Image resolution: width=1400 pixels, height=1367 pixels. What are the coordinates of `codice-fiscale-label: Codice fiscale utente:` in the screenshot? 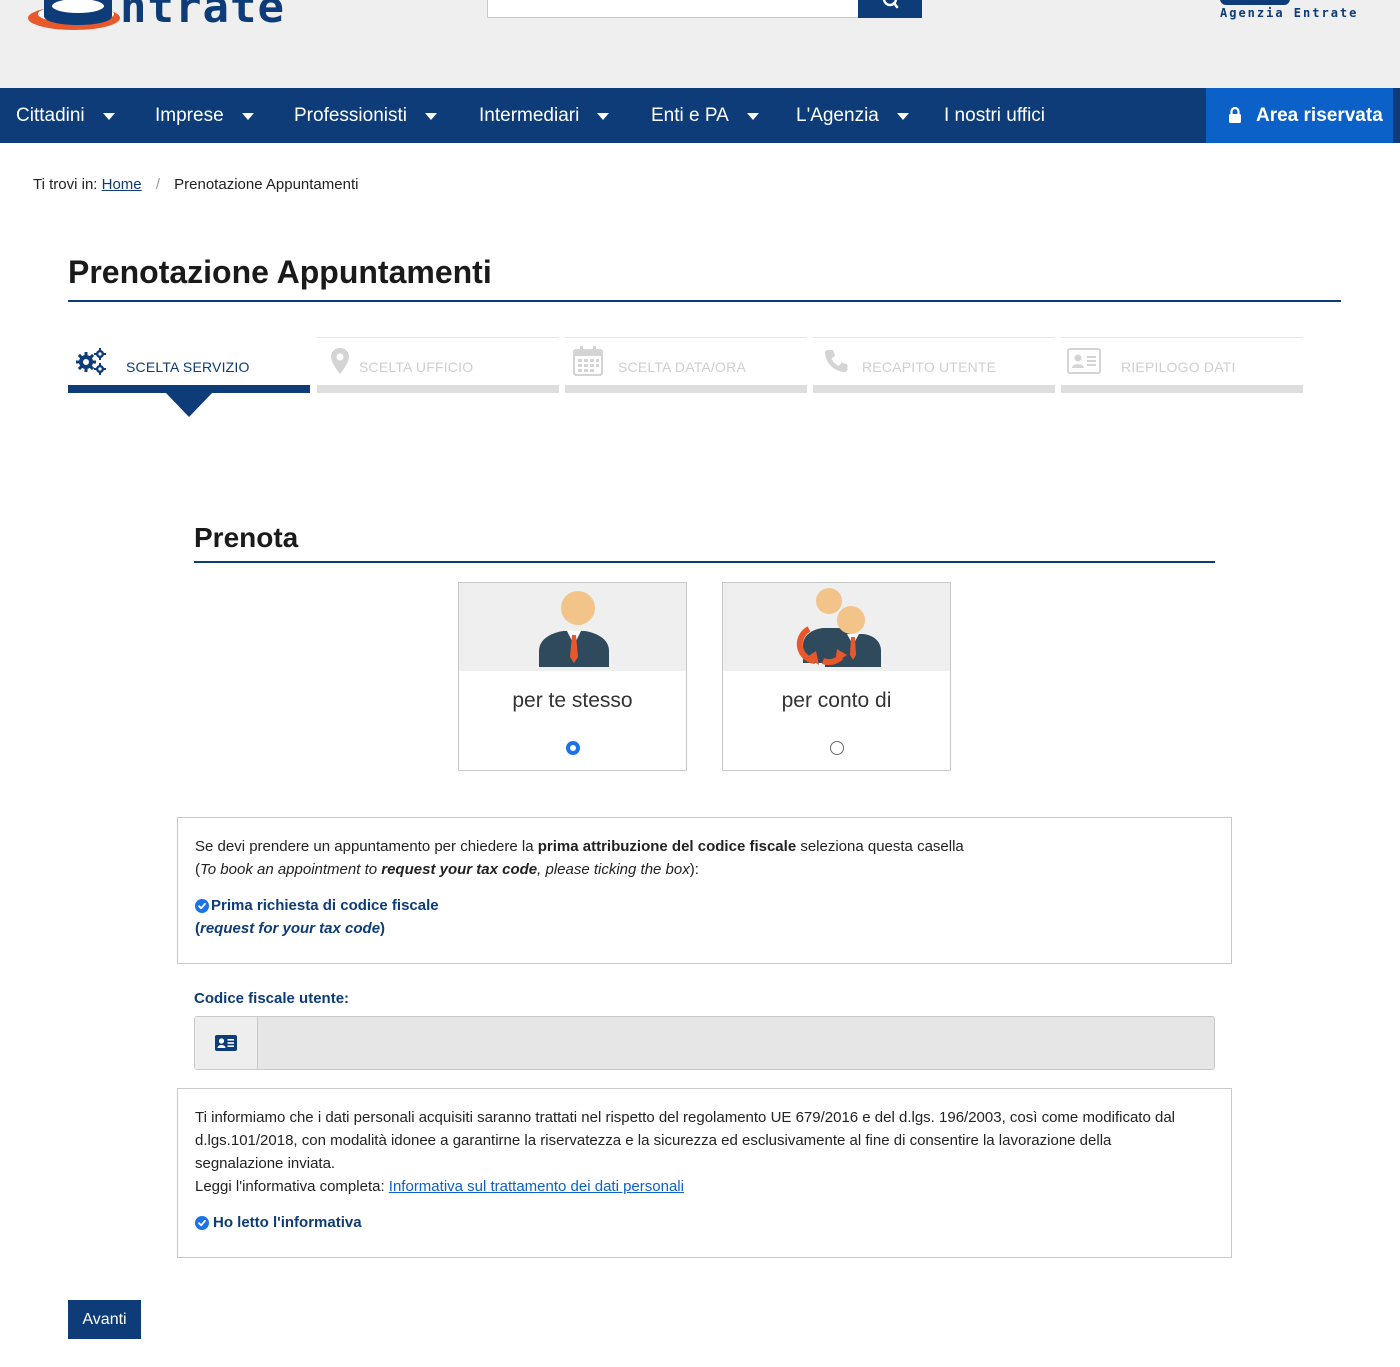 It's located at (272, 998).